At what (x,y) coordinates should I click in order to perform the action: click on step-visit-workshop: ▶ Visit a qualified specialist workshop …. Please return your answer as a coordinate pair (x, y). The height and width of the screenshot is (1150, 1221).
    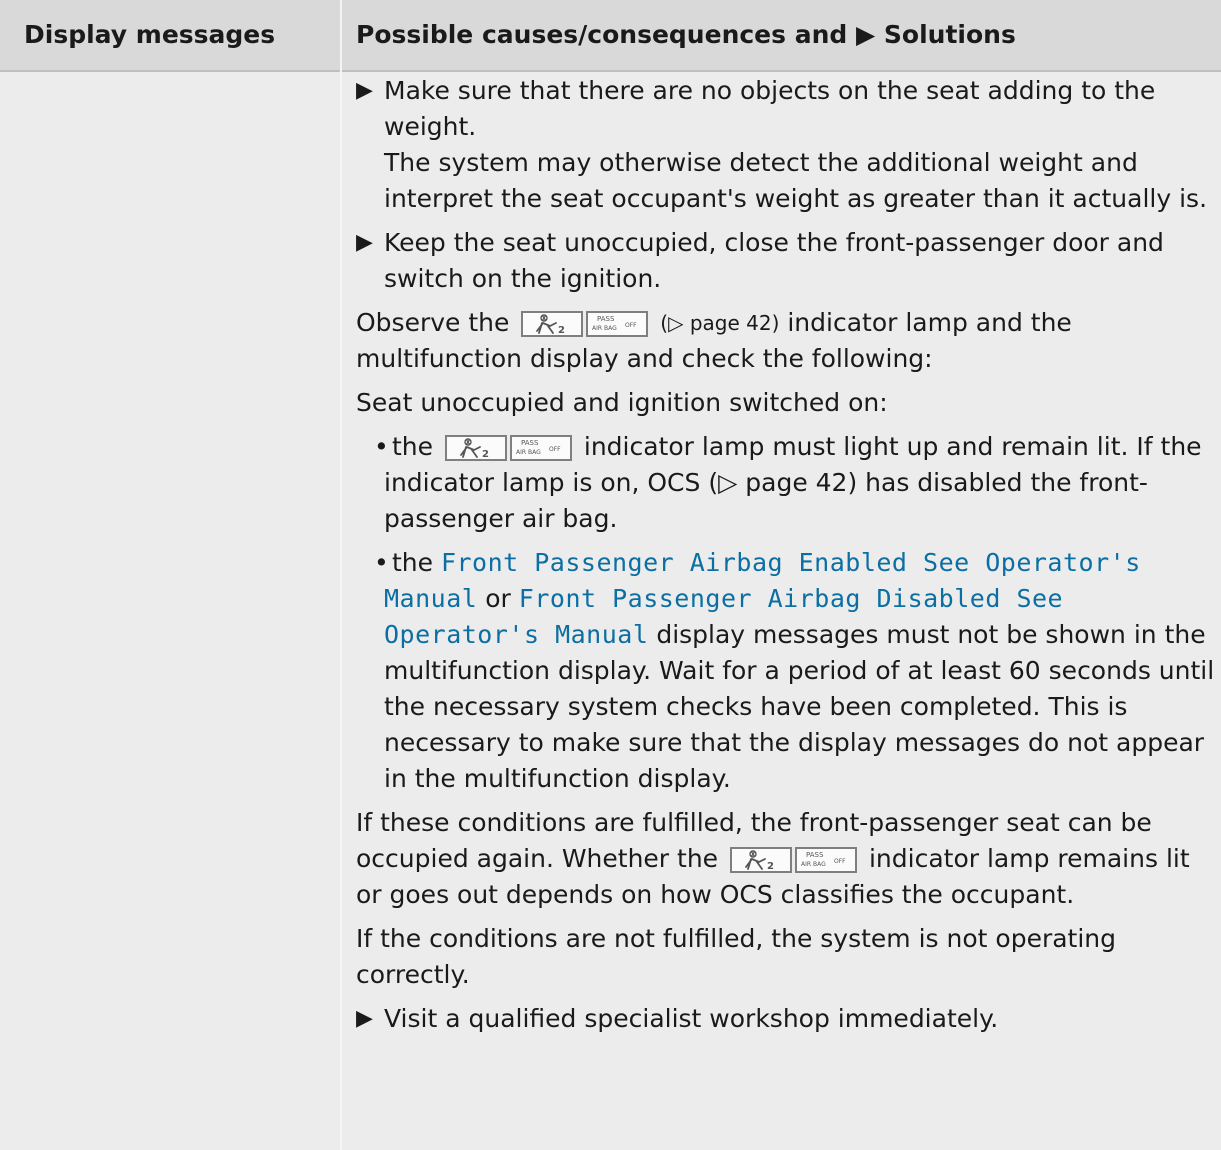
    Looking at the image, I should click on (786, 1019).